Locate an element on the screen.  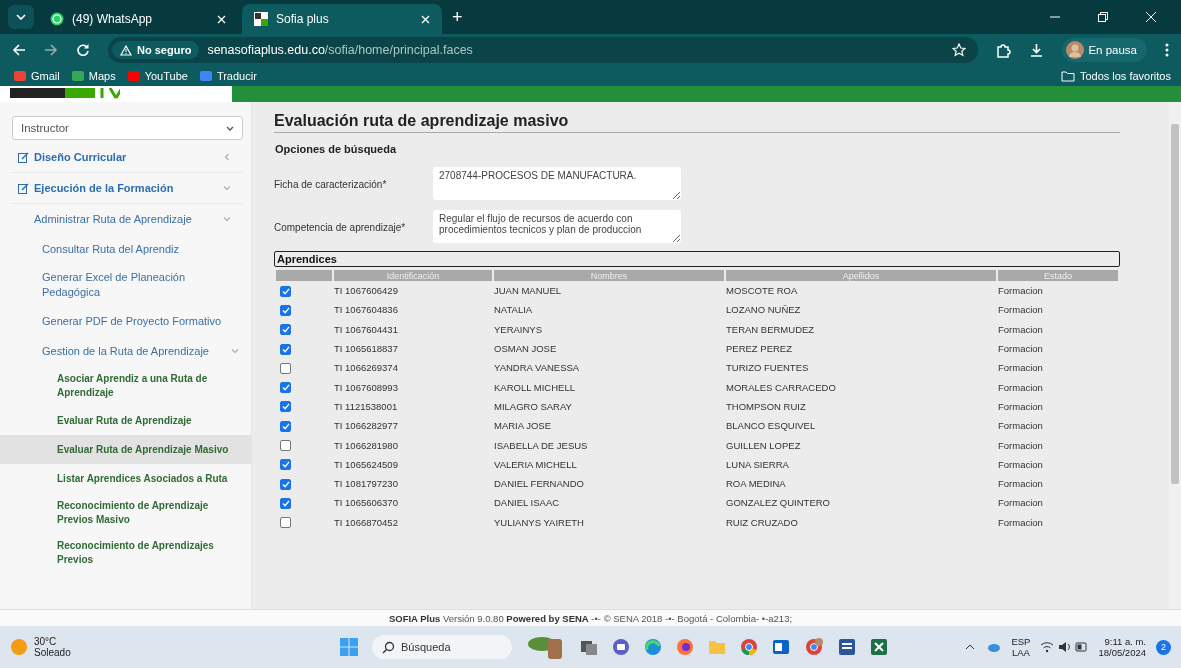
site-logo-icon is located at coordinates (261, 19).